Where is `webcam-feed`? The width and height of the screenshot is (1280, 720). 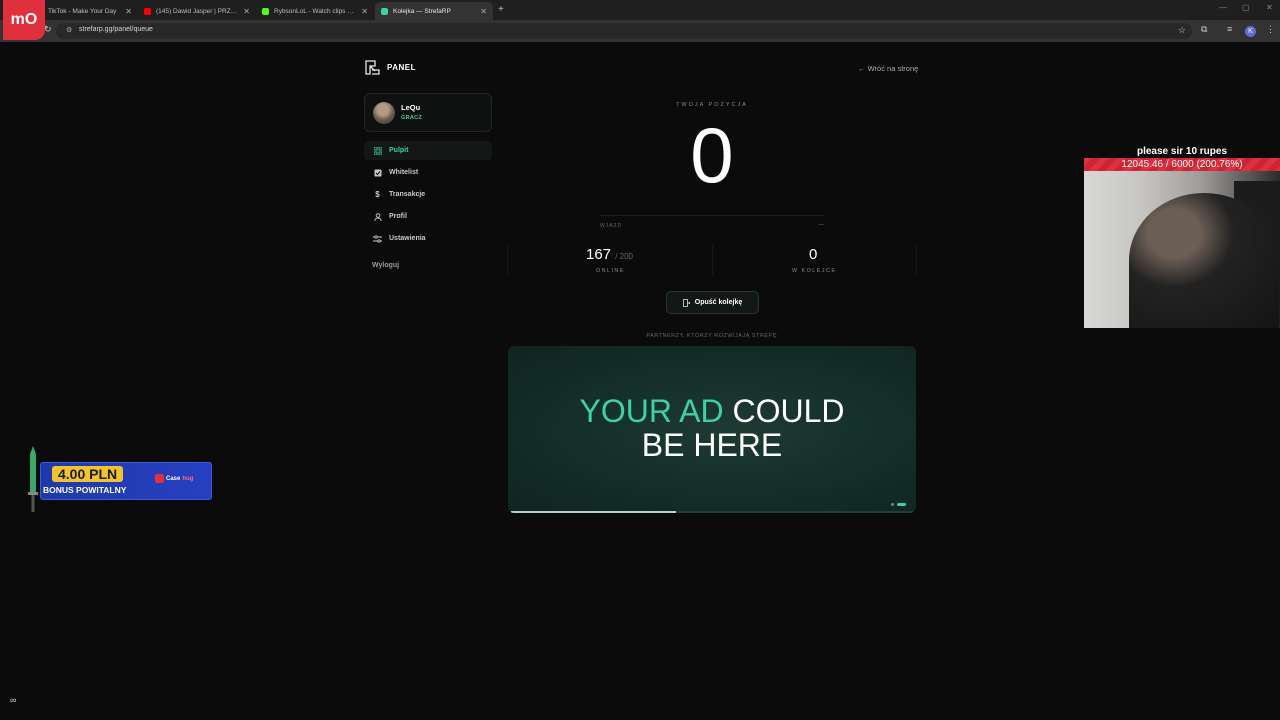
webcam-feed is located at coordinates (1182, 249).